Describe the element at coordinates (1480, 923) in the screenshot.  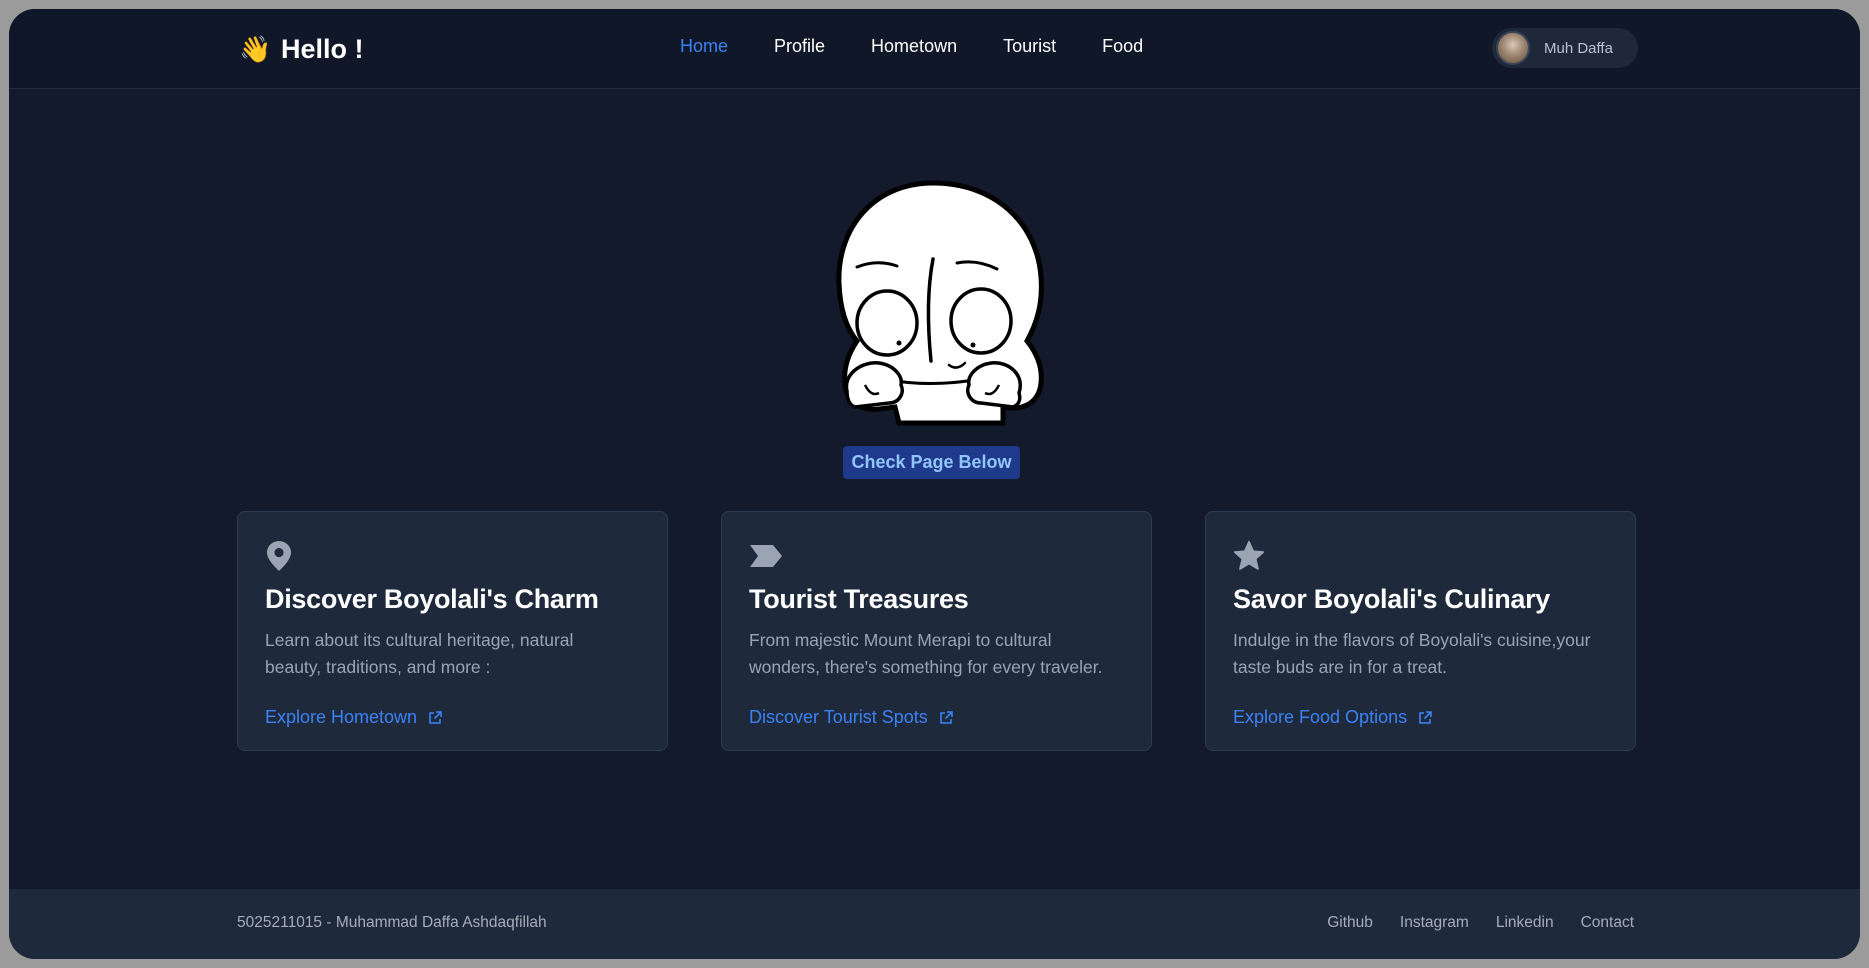
I see `footer-links: Github Instagram Linkedin Contact` at that location.